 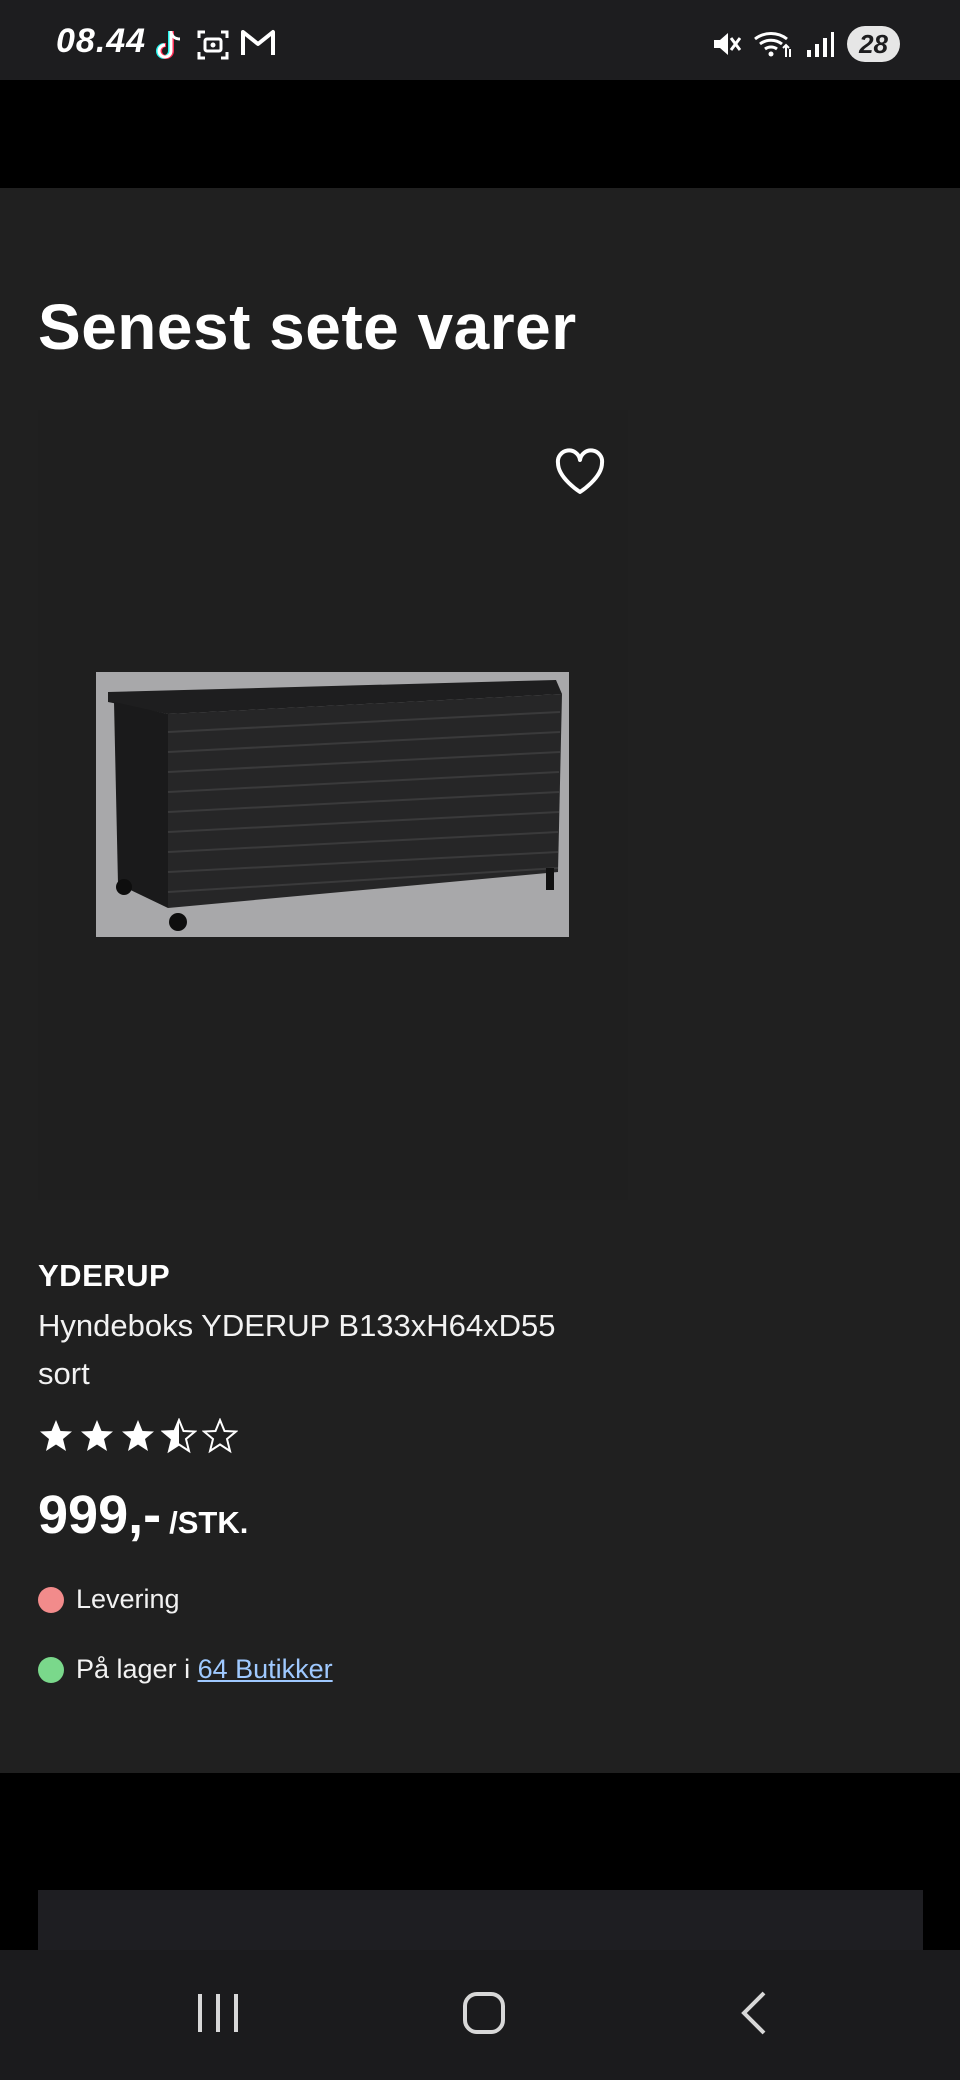 What do you see at coordinates (209, 1522) in the screenshot?
I see `price-unit: /STK.` at bounding box center [209, 1522].